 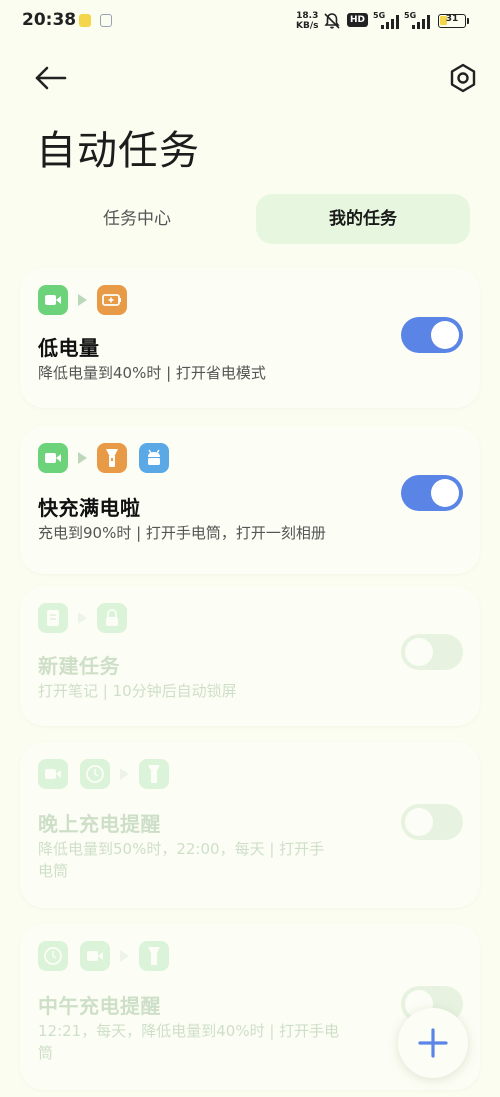 I want to click on task-description-line: 12:21，每天，降低电量到40%时 | 打开手电, so click(x=189, y=1031).